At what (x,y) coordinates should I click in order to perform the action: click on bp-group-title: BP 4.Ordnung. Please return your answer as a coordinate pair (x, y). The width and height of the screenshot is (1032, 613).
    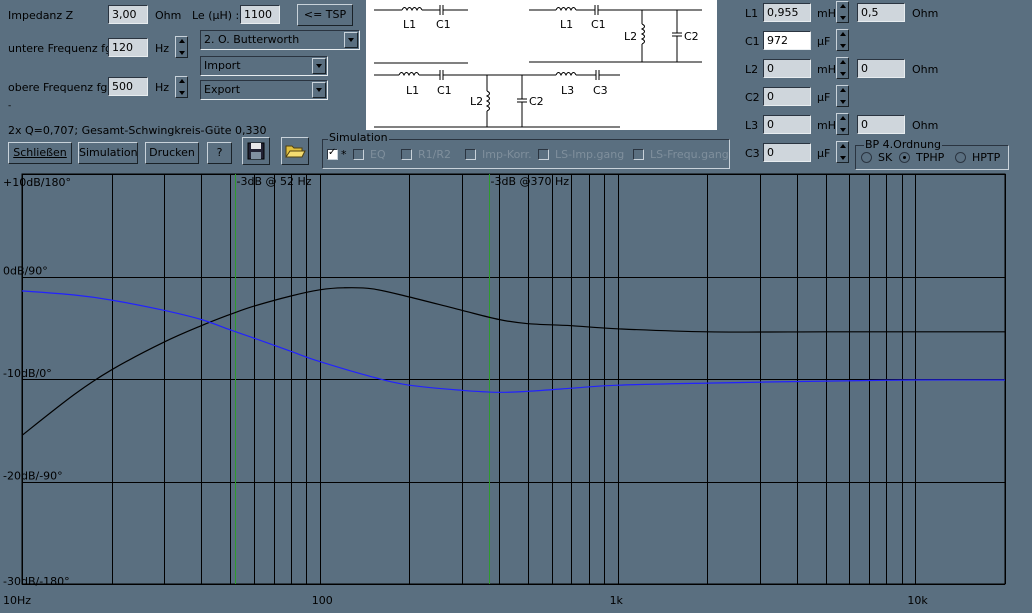
    Looking at the image, I should click on (903, 144).